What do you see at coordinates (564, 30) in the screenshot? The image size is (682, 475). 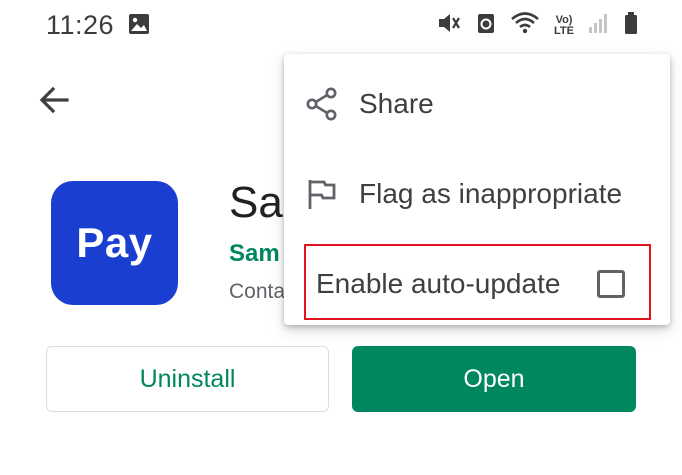 I see `lte-label: LTE` at bounding box center [564, 30].